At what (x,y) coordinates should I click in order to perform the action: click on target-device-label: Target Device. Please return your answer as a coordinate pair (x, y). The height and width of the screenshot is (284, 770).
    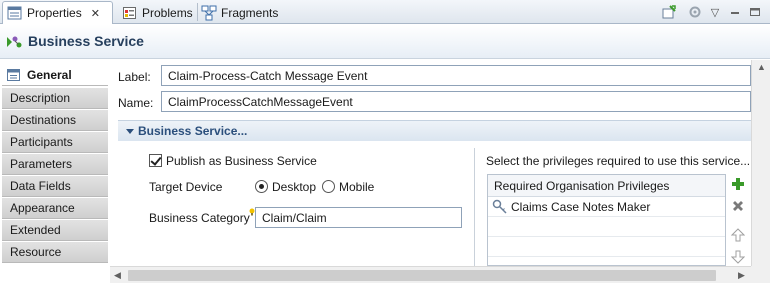
    Looking at the image, I should click on (186, 187).